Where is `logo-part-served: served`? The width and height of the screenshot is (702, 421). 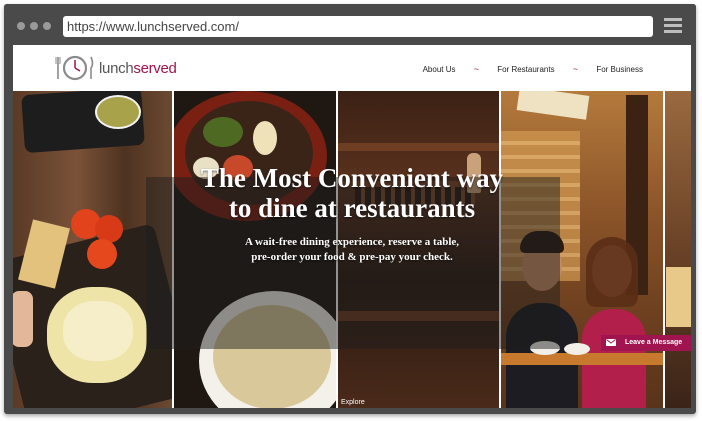 logo-part-served: served is located at coordinates (155, 68).